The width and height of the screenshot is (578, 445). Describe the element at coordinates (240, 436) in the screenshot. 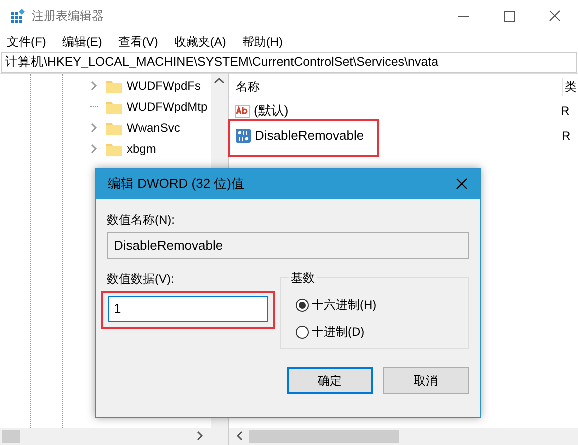

I see `scroll-left-icon` at that location.